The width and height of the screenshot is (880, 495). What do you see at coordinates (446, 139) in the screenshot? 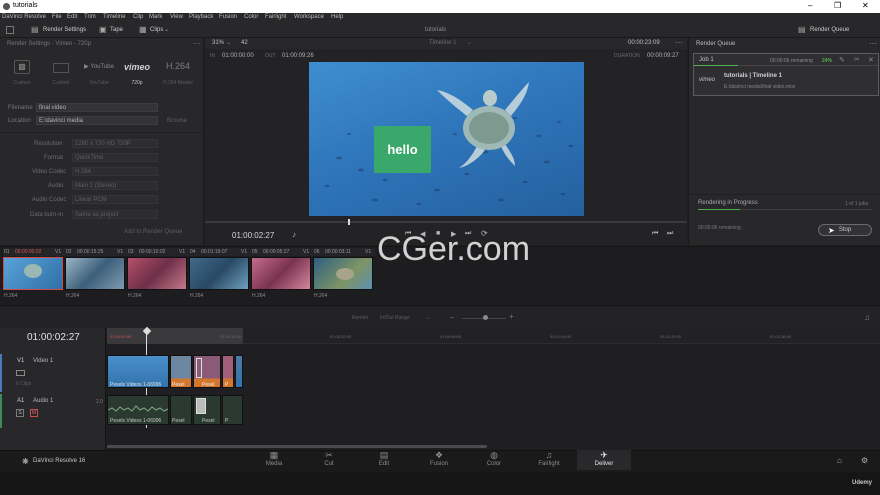
I see `video-frame: hello` at bounding box center [446, 139].